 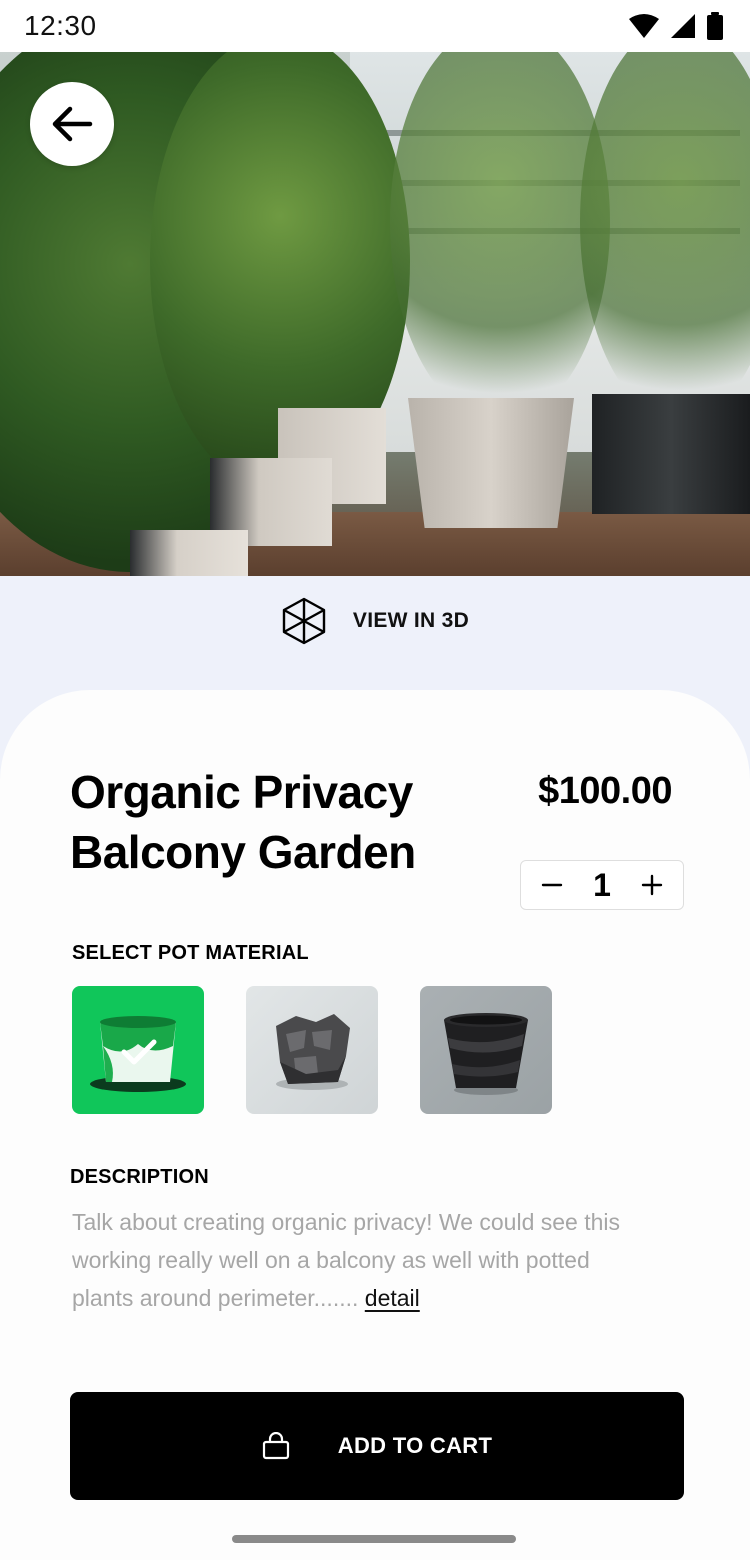 I want to click on plus-icon, so click(x=652, y=885).